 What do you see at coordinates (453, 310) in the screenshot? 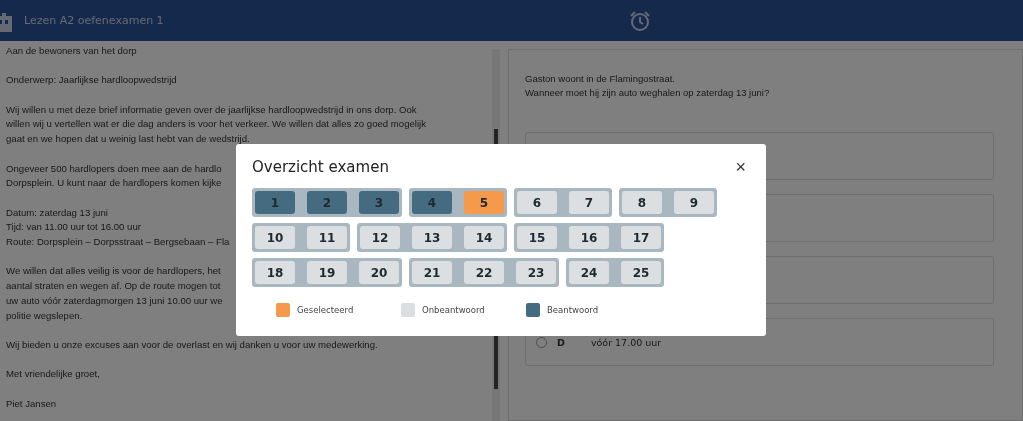
I see `legend-label: Onbeantwoord` at bounding box center [453, 310].